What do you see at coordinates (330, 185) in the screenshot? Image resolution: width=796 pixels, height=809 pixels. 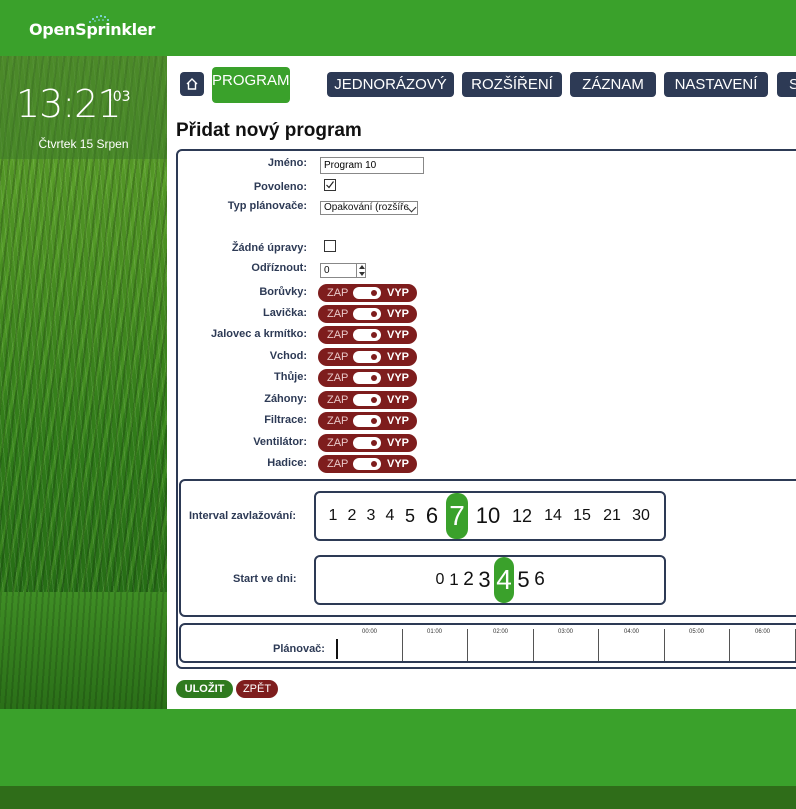 I see `enabled-checkbox` at bounding box center [330, 185].